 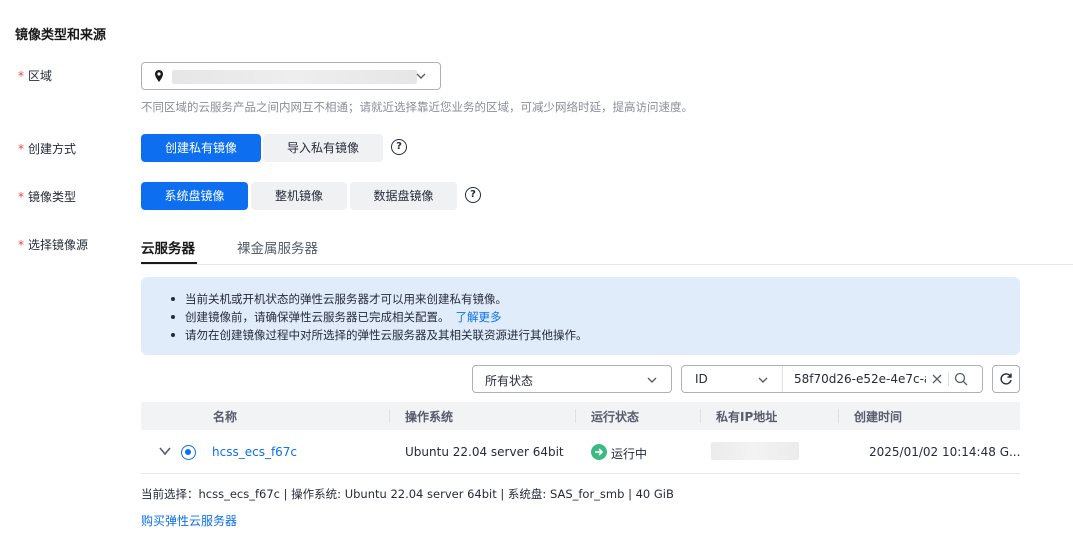 I want to click on close-icon, so click(x=937, y=379).